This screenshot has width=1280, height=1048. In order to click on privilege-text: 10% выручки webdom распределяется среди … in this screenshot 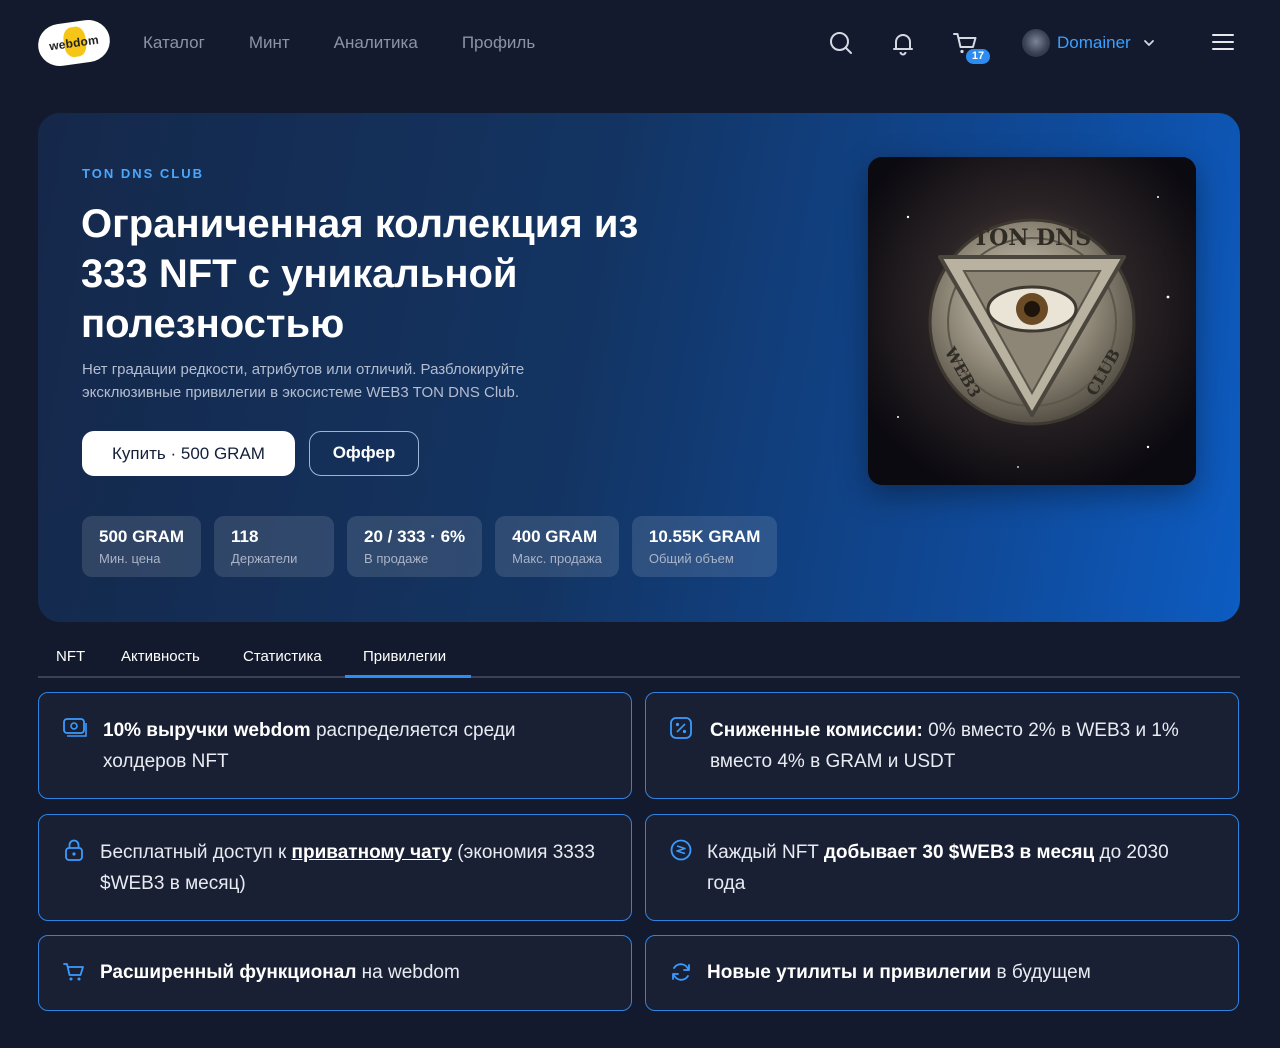, I will do `click(353, 746)`.